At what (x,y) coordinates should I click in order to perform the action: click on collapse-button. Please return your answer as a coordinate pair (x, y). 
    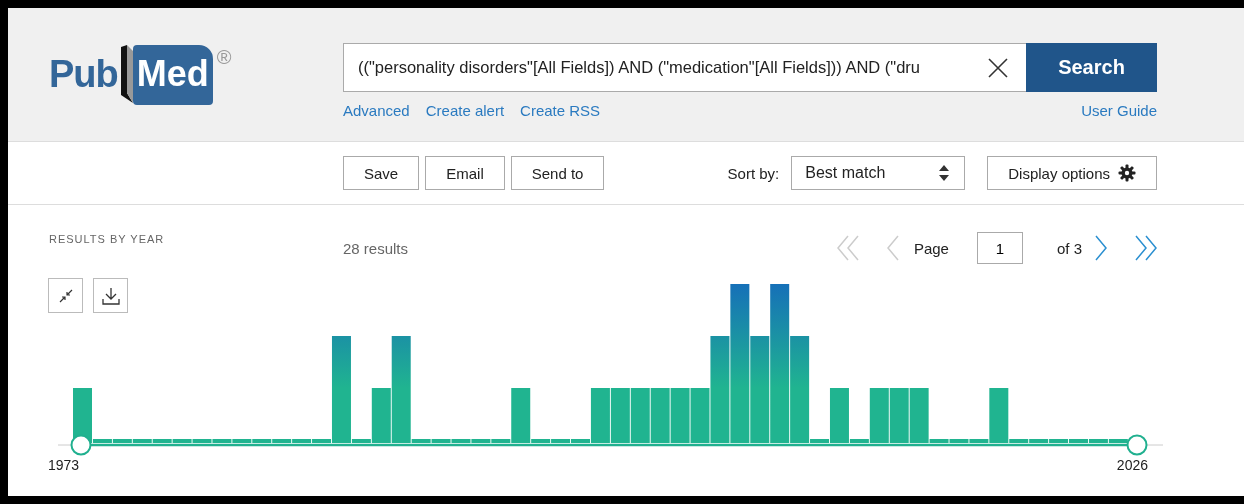
    Looking at the image, I should click on (65, 295).